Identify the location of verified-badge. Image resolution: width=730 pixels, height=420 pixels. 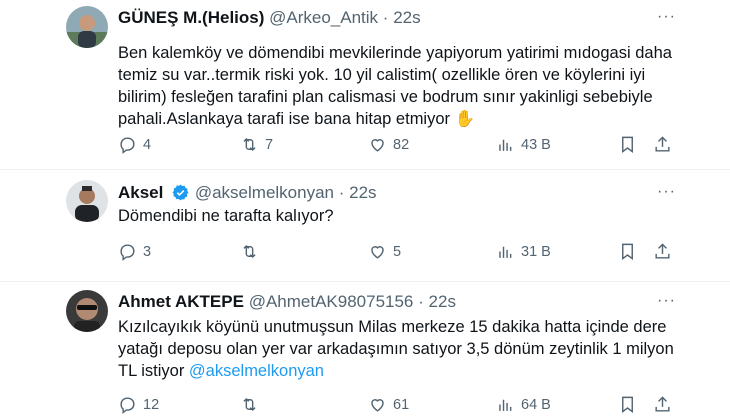
(181, 192).